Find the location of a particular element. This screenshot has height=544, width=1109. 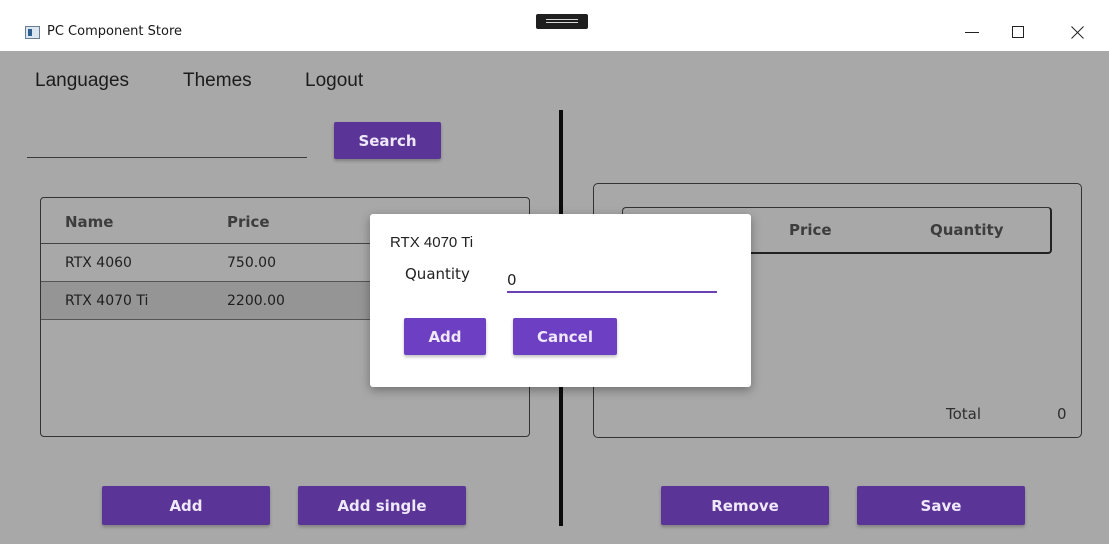

product-name: RTX 4070 Ti is located at coordinates (107, 301).